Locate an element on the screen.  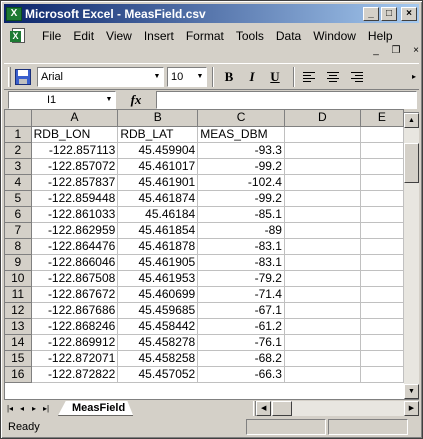
grid-cell: -71.4 is located at coordinates (241, 294).